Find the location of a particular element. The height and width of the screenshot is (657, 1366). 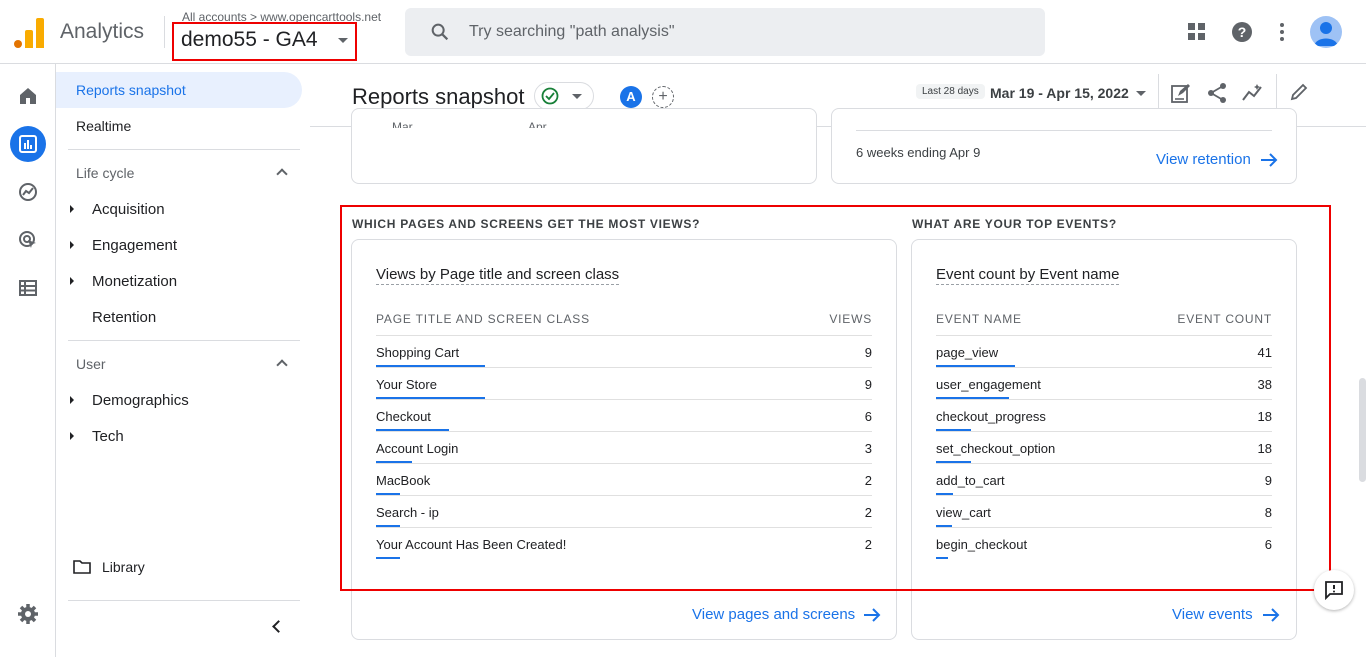

view-pages-link: View pages and screens is located at coordinates (773, 614).